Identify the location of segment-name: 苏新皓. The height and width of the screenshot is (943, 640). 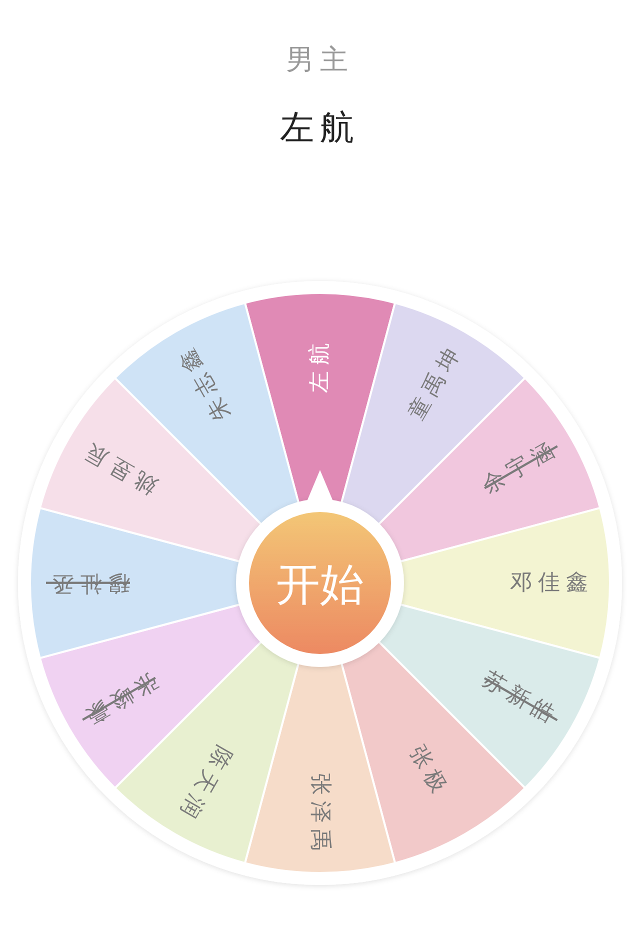
(521, 699).